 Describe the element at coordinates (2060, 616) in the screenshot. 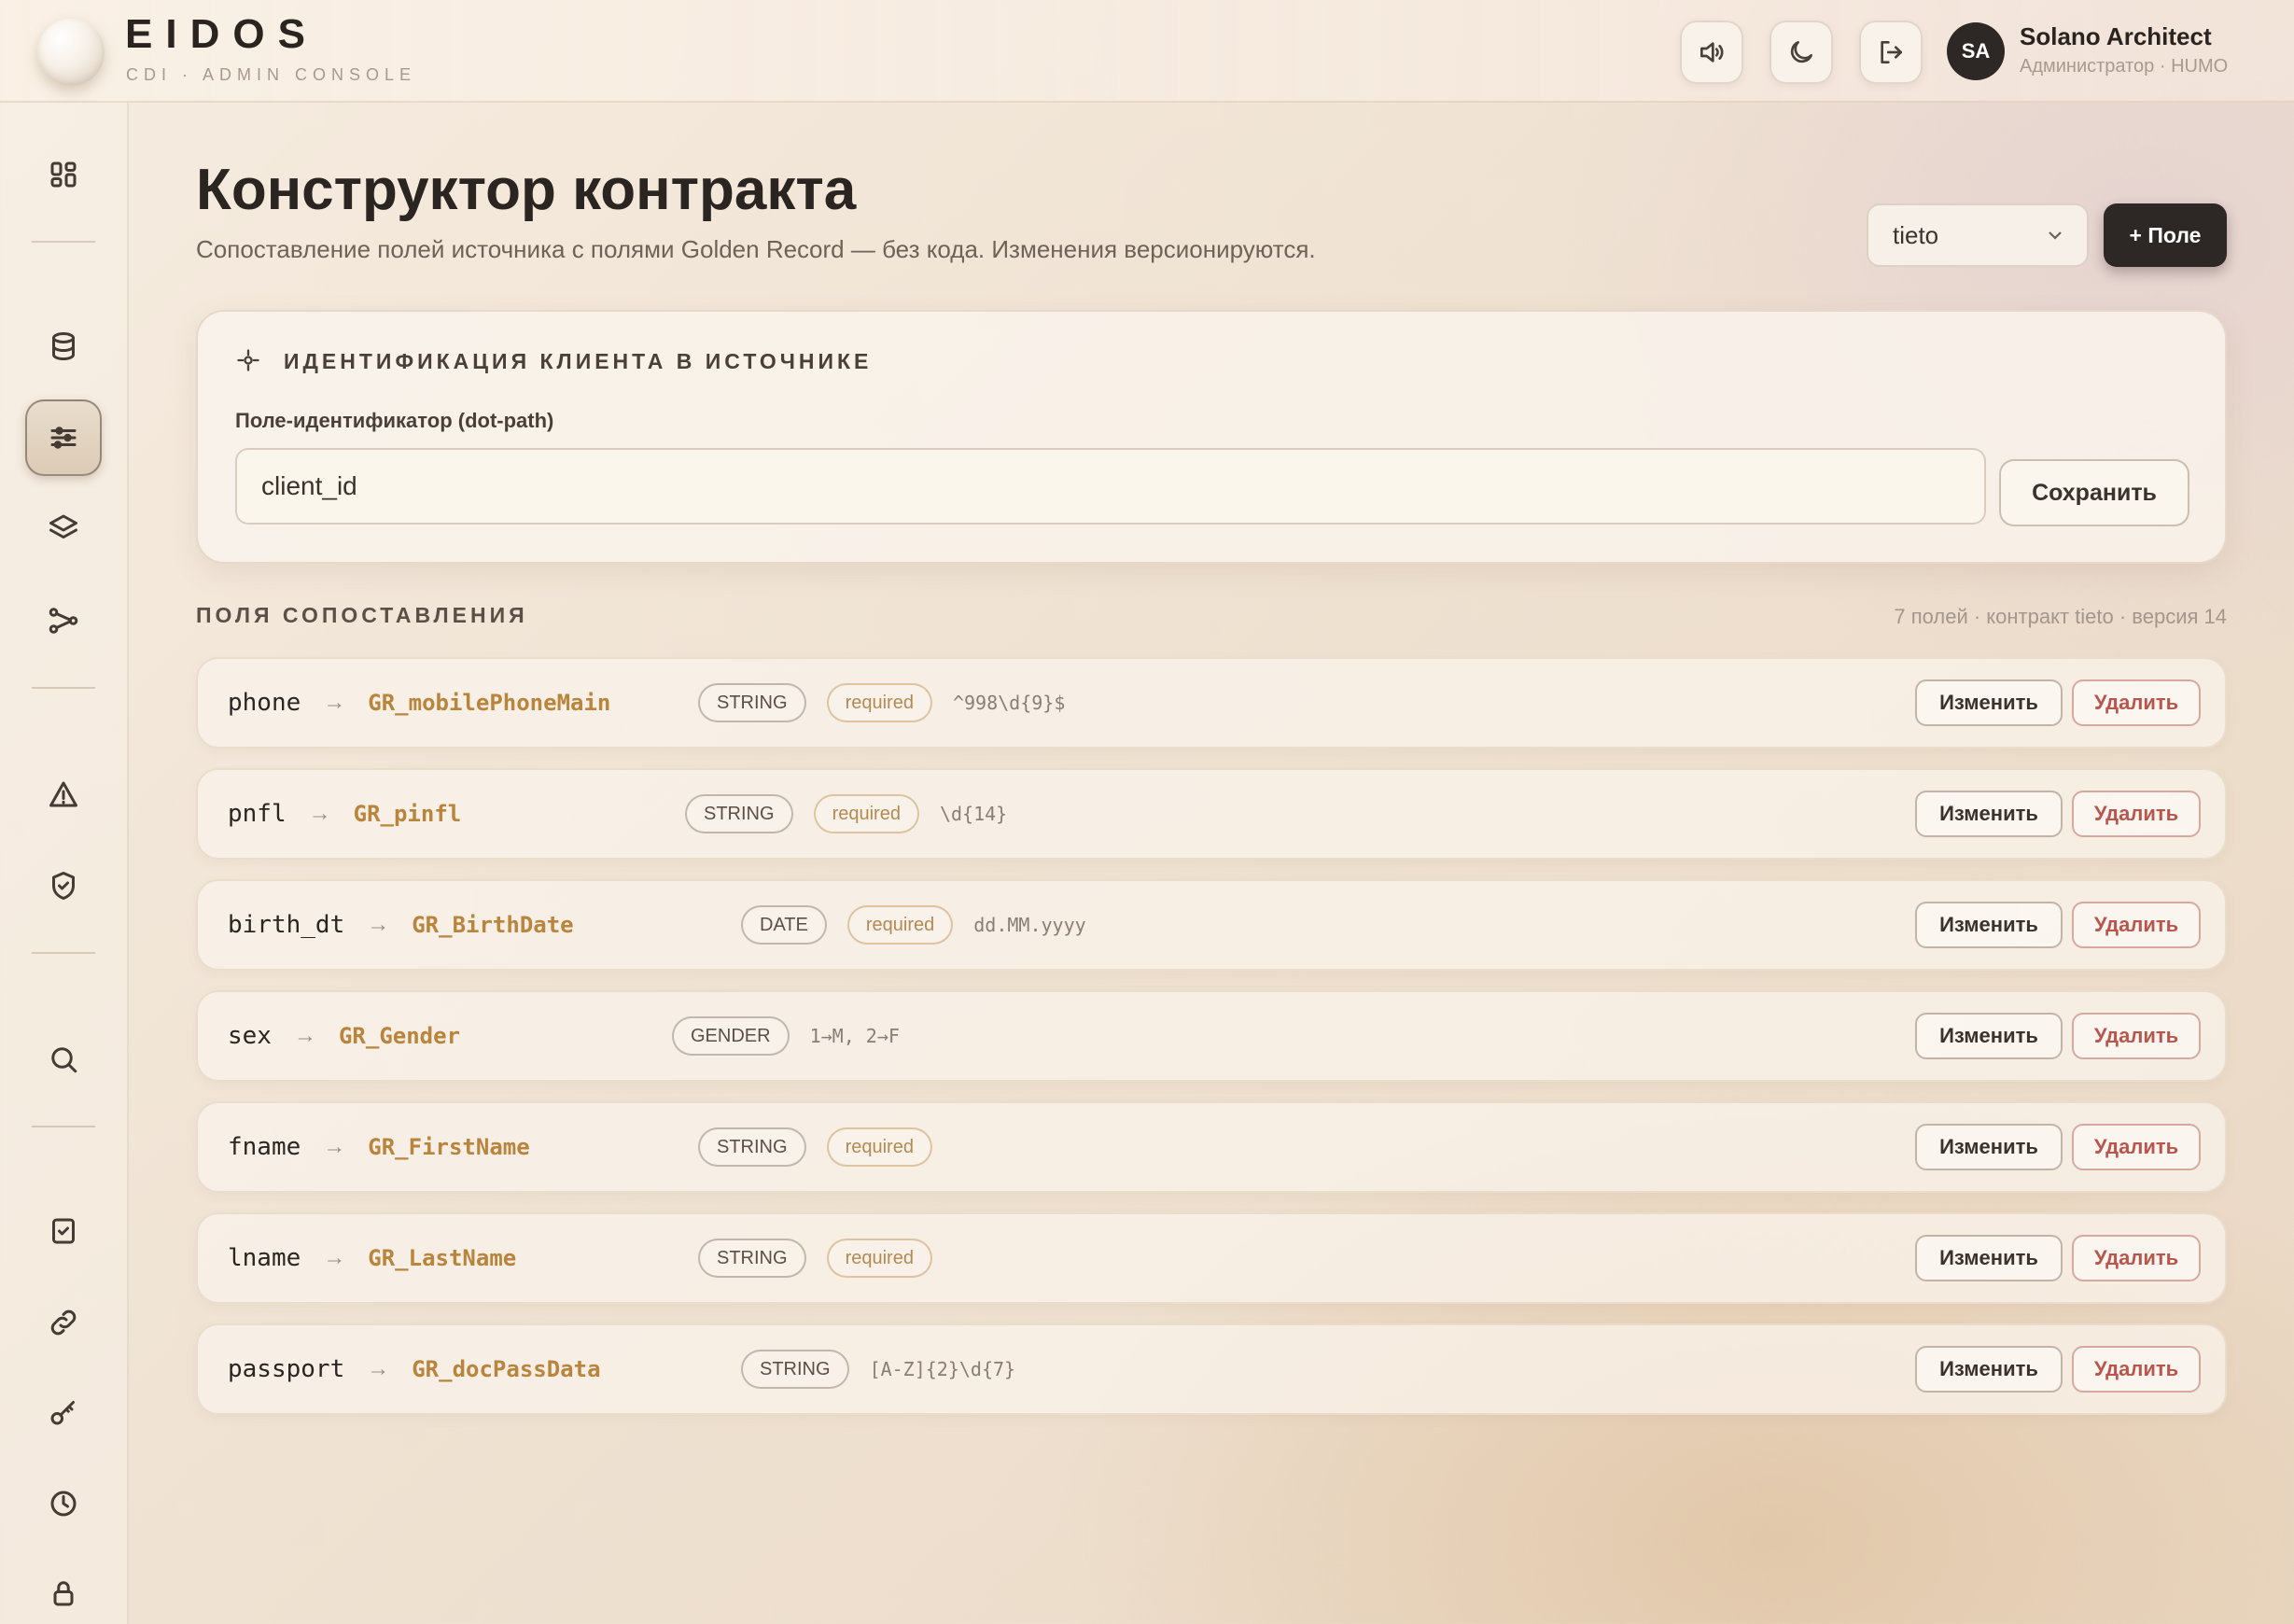

I see `mapping-section-meta: 7 полей · контракт tieto · версия 14` at that location.